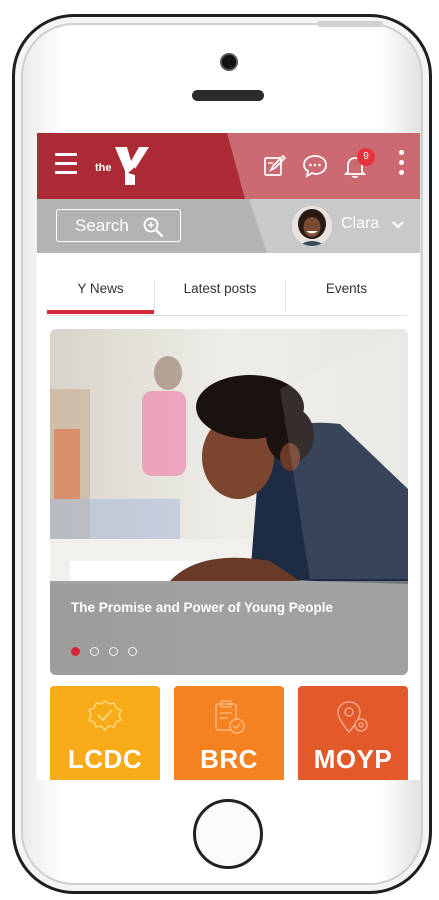  What do you see at coordinates (100, 312) in the screenshot?
I see `tab-active-indicator` at bounding box center [100, 312].